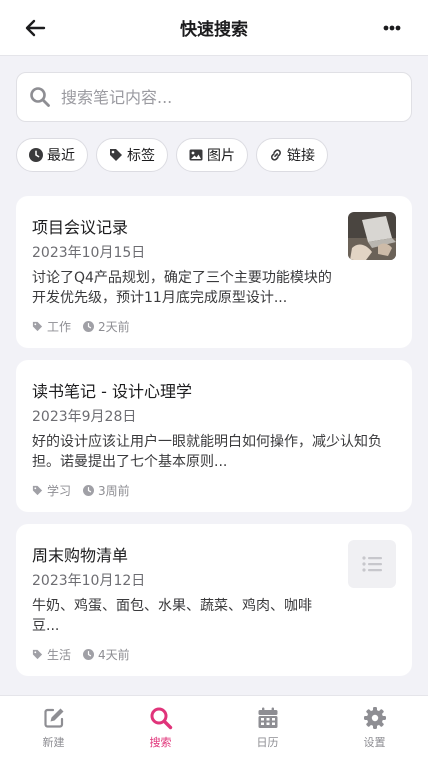 Image resolution: width=428 pixels, height=760 pixels. I want to click on tab-settings: 设置, so click(374, 728).